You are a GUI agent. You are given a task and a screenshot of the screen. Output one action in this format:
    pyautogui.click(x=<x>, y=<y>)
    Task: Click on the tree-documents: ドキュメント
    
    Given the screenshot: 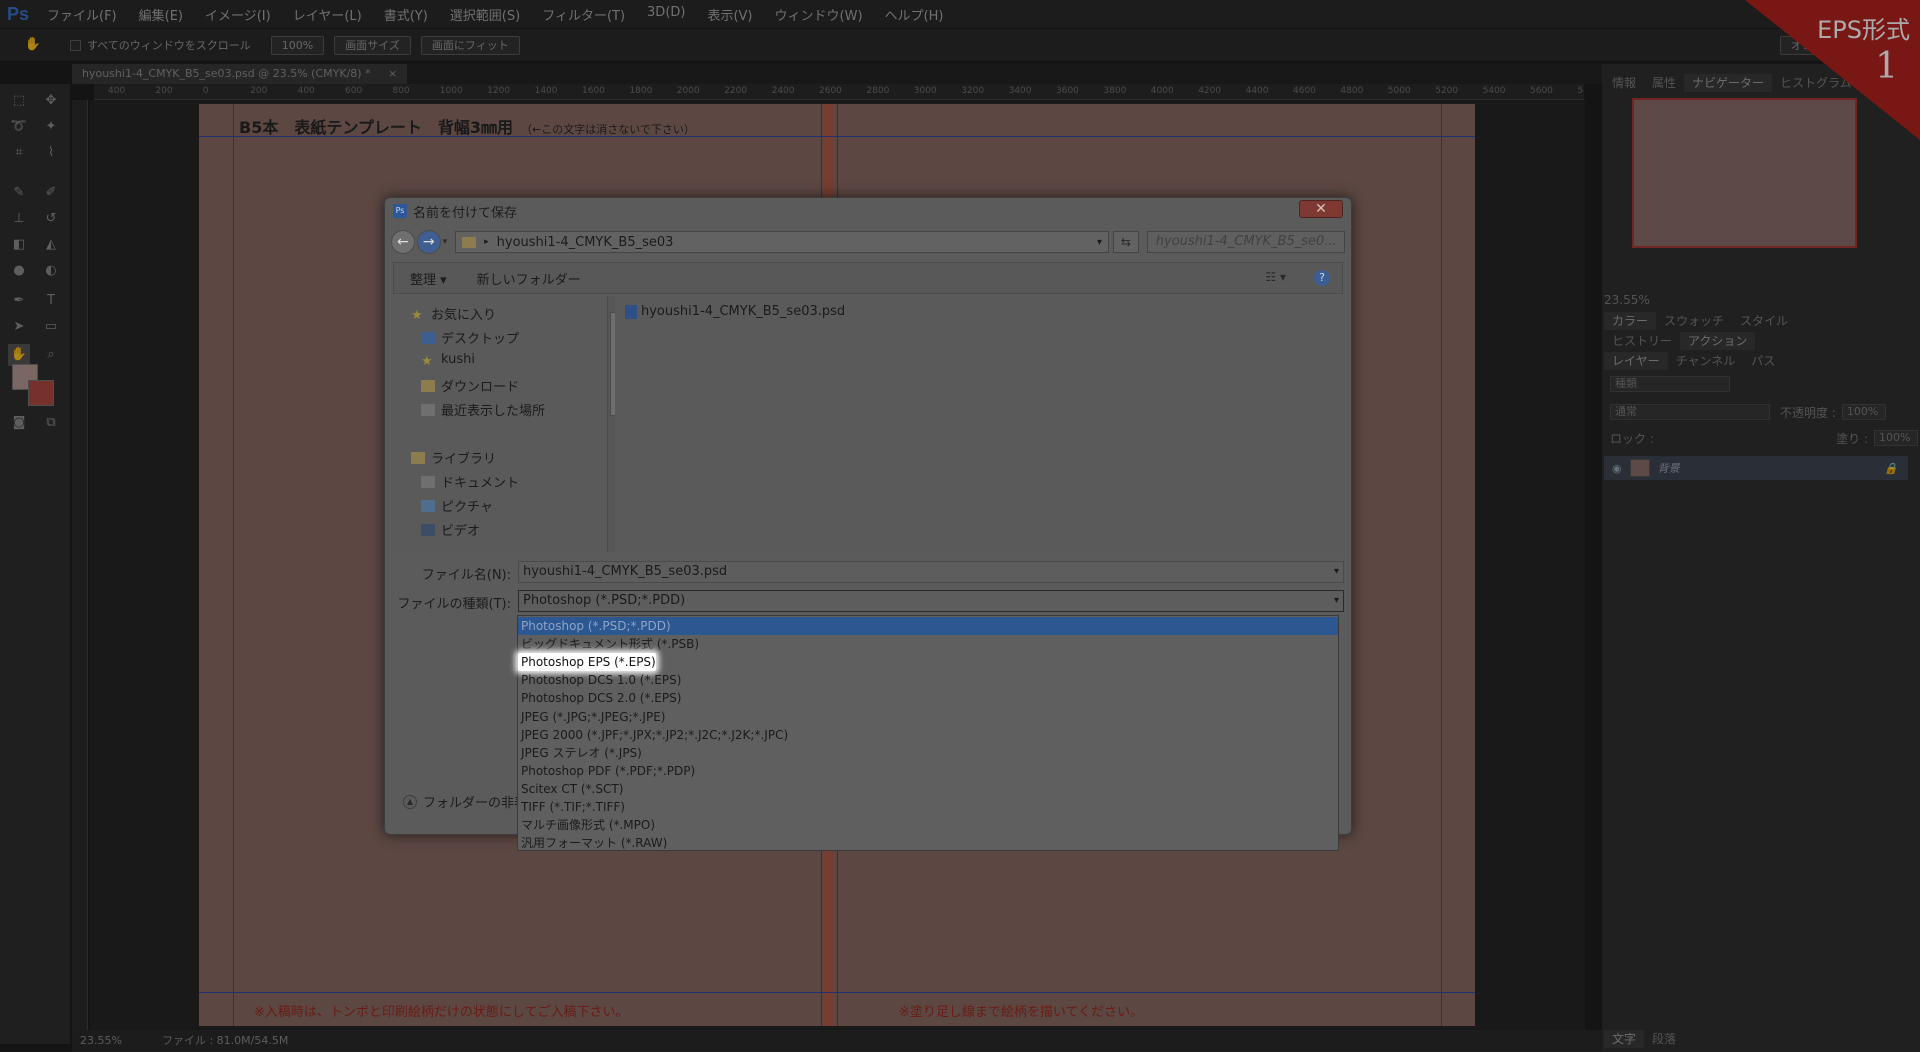 What is the action you would take?
    pyautogui.click(x=470, y=481)
    